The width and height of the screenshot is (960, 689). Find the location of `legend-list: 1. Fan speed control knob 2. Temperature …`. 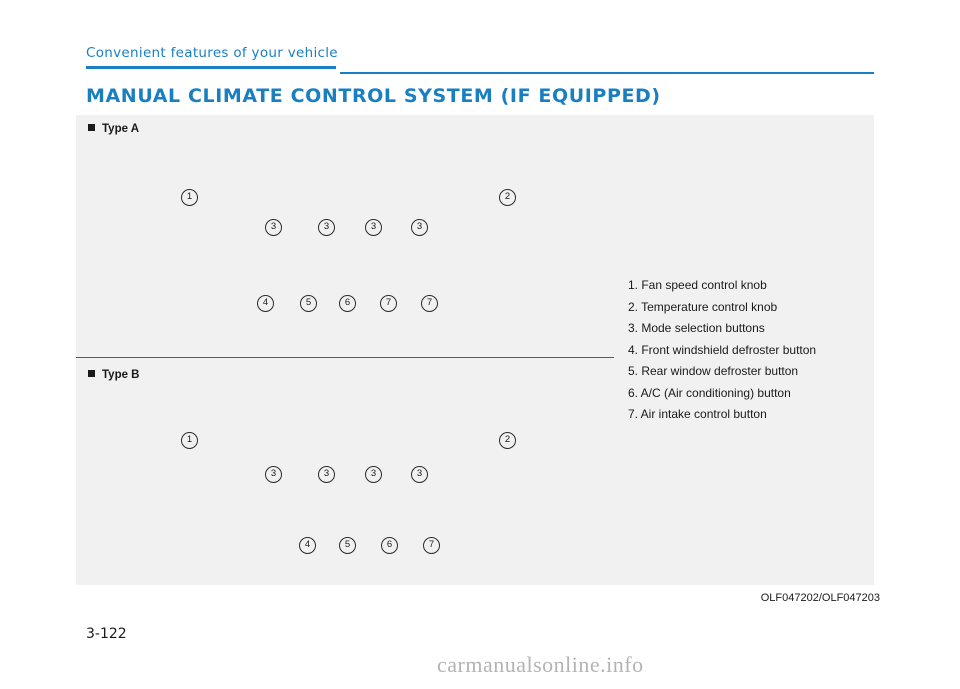

legend-list: 1. Fan speed control knob 2. Temperature … is located at coordinates (753, 350).